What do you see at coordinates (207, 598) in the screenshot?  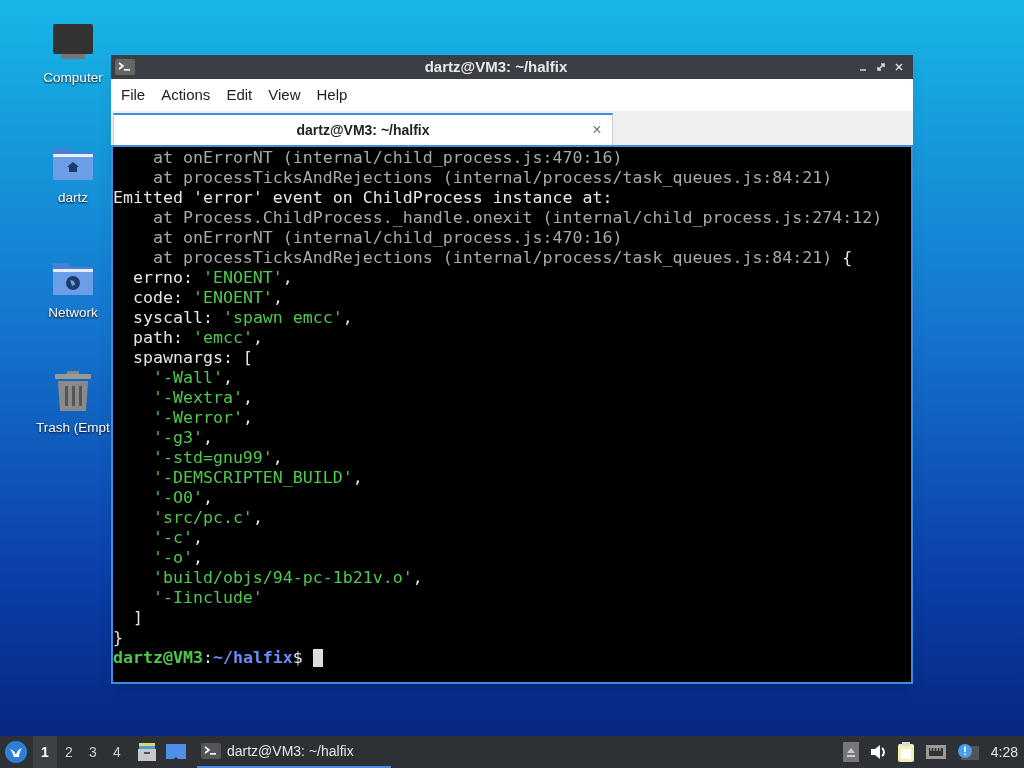 I see `terminal-line: '-Iinclude'` at bounding box center [207, 598].